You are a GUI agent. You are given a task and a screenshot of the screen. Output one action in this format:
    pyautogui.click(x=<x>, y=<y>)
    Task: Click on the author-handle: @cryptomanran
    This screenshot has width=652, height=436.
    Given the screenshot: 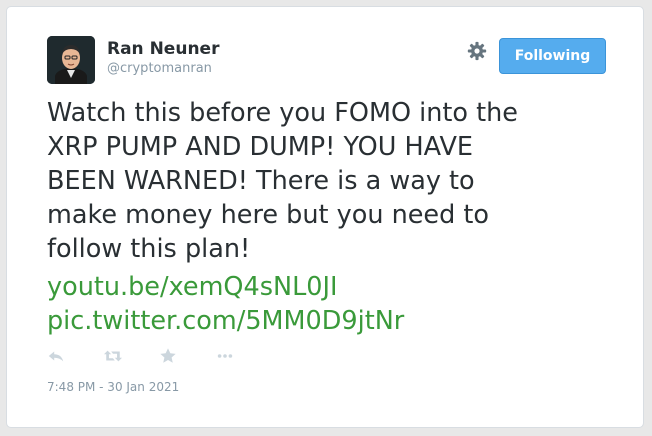 What is the action you would take?
    pyautogui.click(x=159, y=68)
    